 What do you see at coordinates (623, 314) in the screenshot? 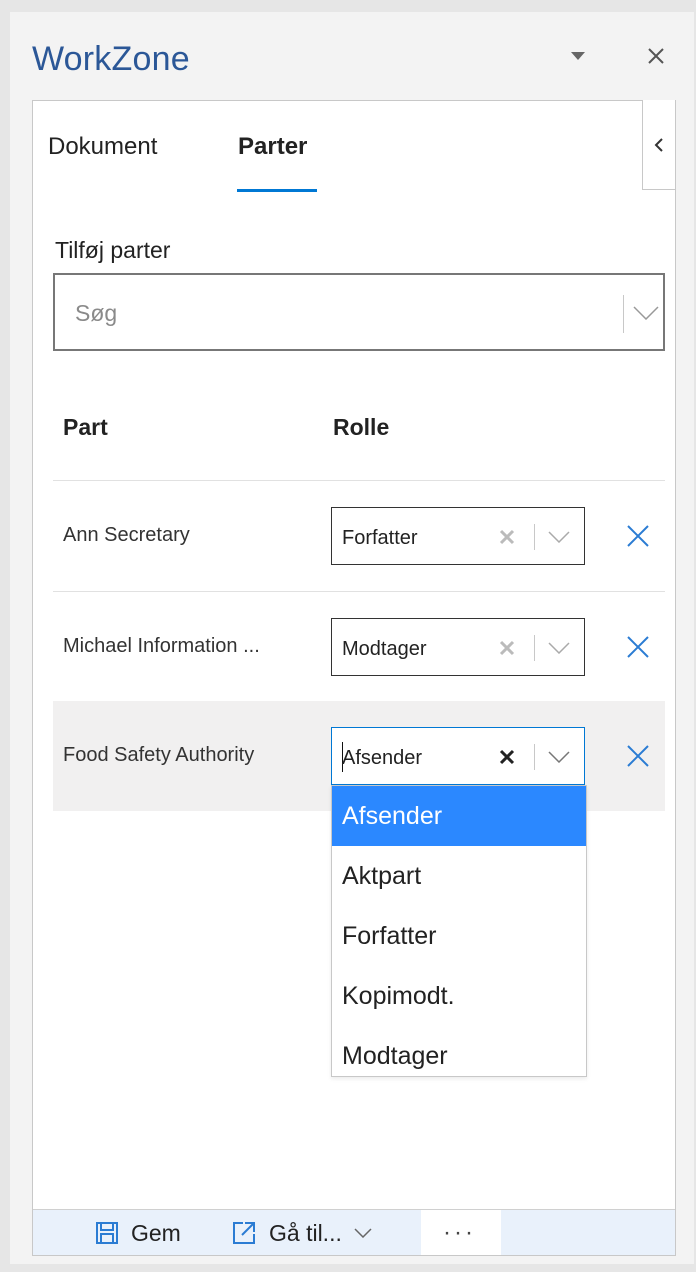
I see `search-divider` at bounding box center [623, 314].